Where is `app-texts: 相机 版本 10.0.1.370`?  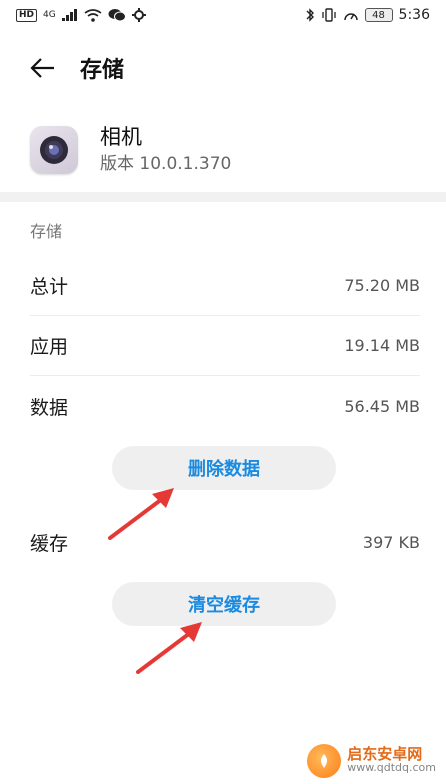 app-texts: 相机 版本 10.0.1.370 is located at coordinates (165, 150).